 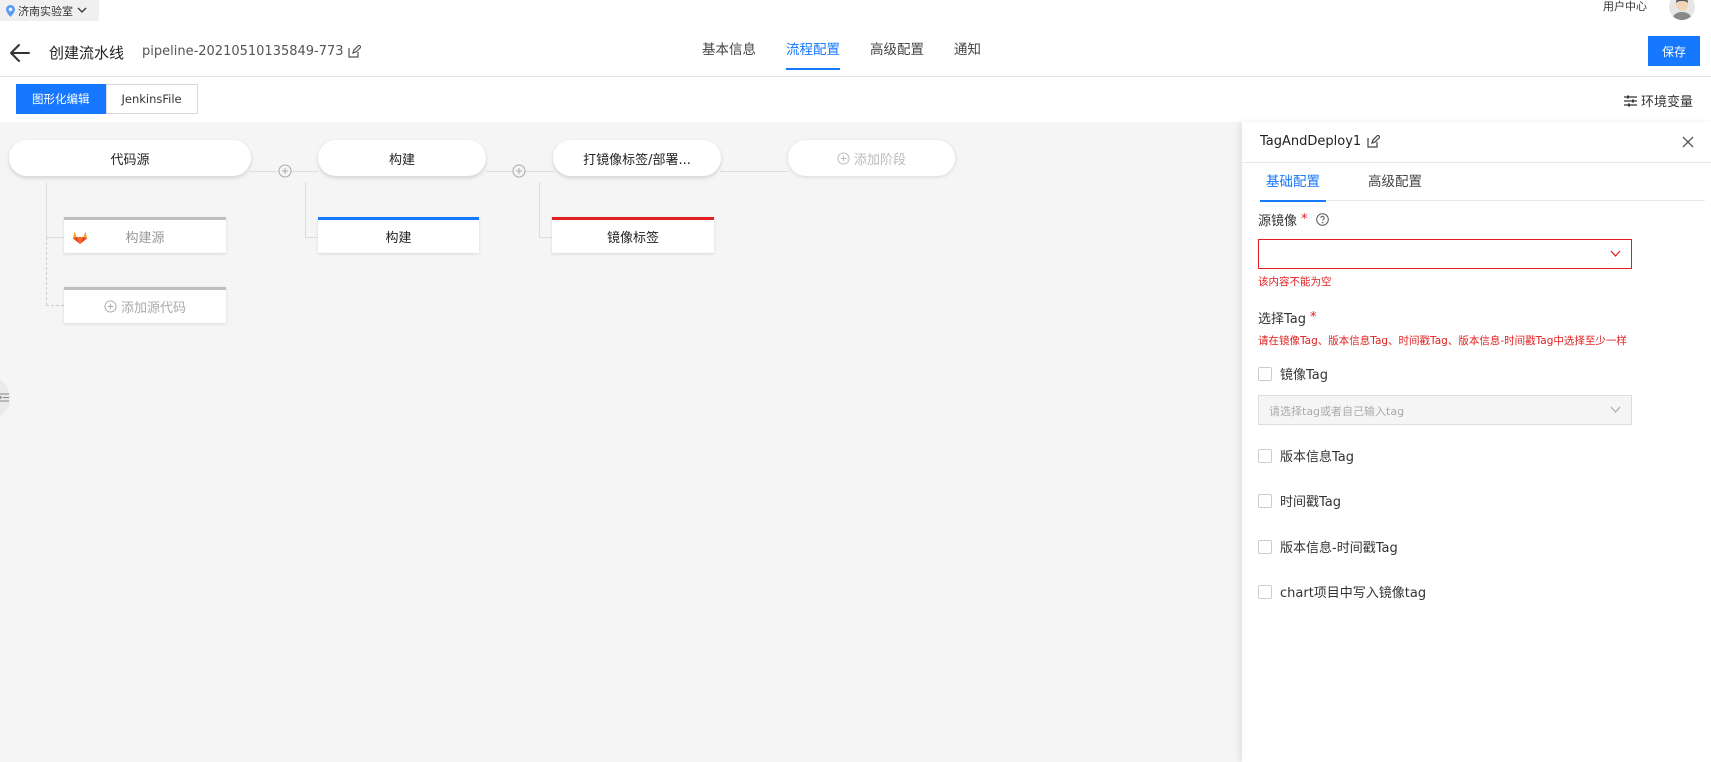 I want to click on tab-basic-info: 基本信息, so click(x=729, y=52).